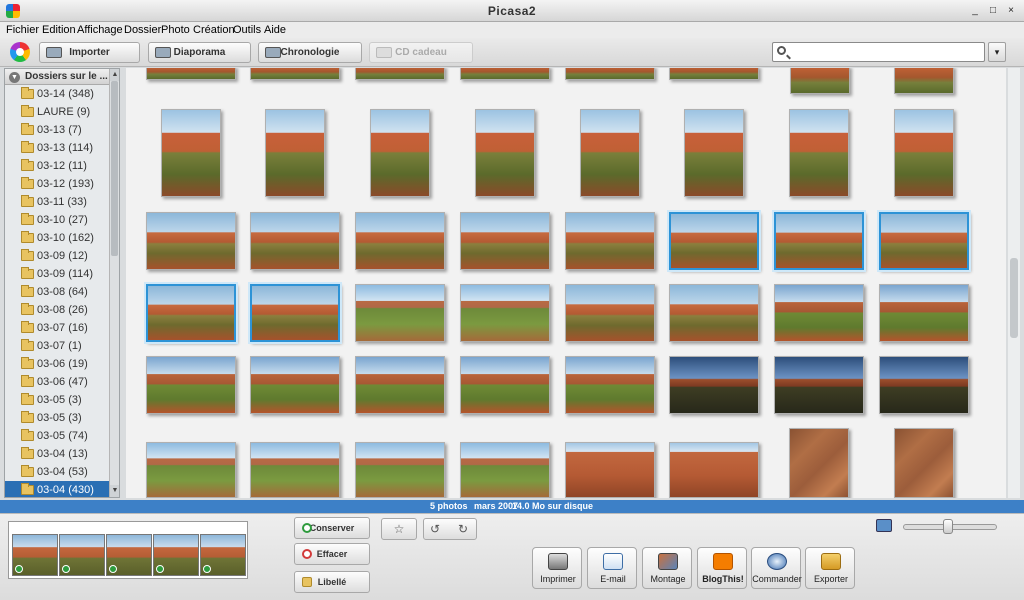 This screenshot has height=600, width=1024. I want to click on scroll-down-arrow: ▼, so click(114, 491).